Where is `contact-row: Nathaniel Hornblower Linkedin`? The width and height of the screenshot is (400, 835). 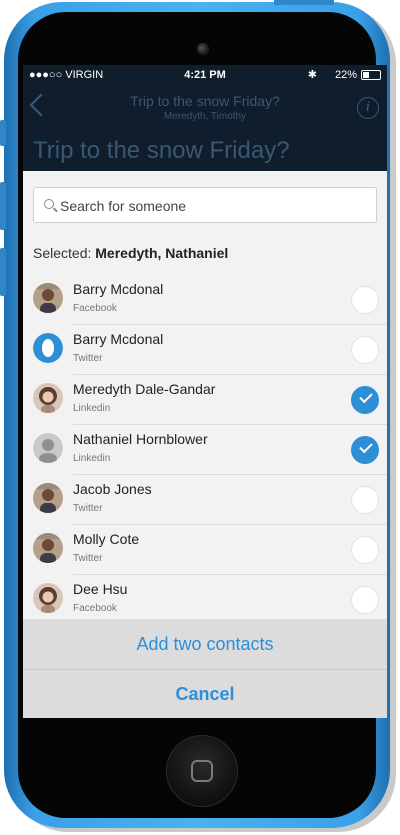
contact-row: Nathaniel Hornblower Linkedin is located at coordinates (205, 450).